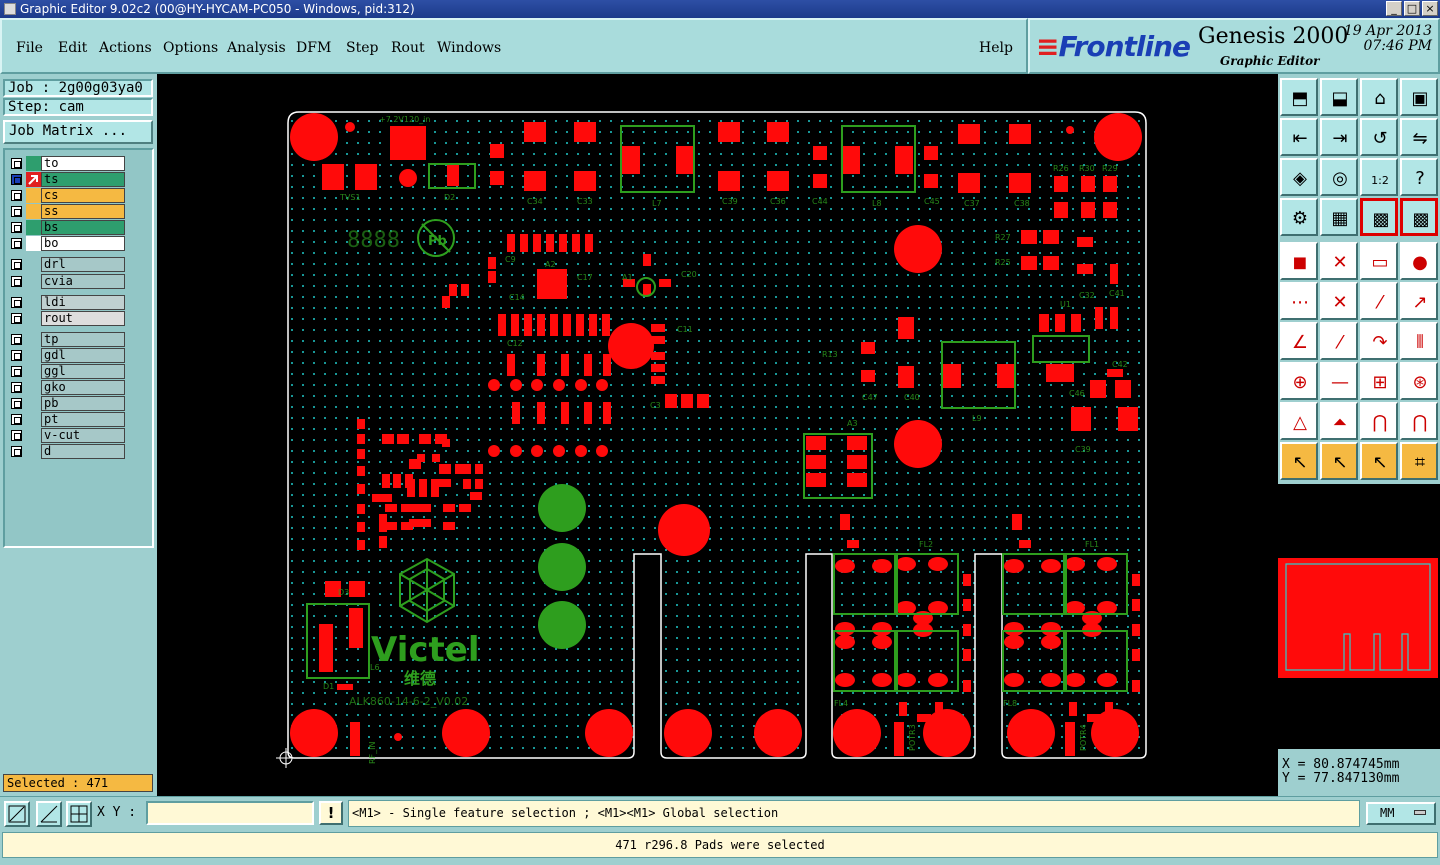  I want to click on snap-icon: ⚙, so click(1299, 217).